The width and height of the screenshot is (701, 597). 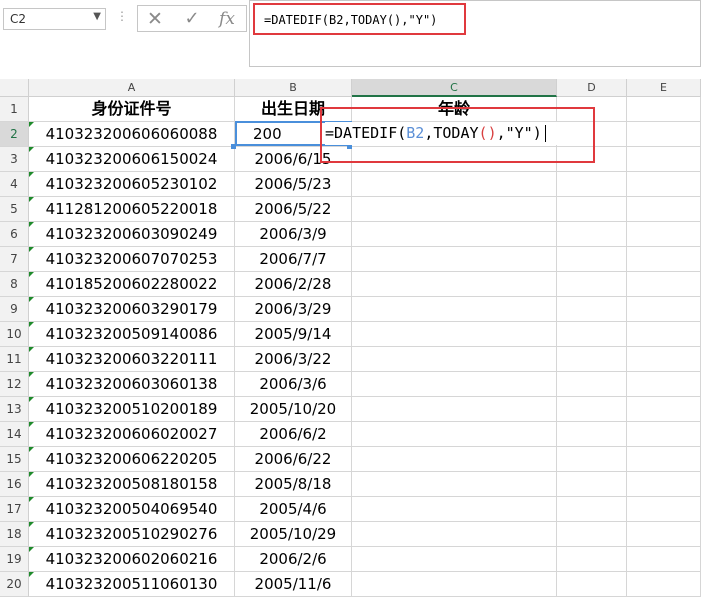 What do you see at coordinates (293, 384) in the screenshot?
I see `birthdate-cell: 2006/3/6` at bounding box center [293, 384].